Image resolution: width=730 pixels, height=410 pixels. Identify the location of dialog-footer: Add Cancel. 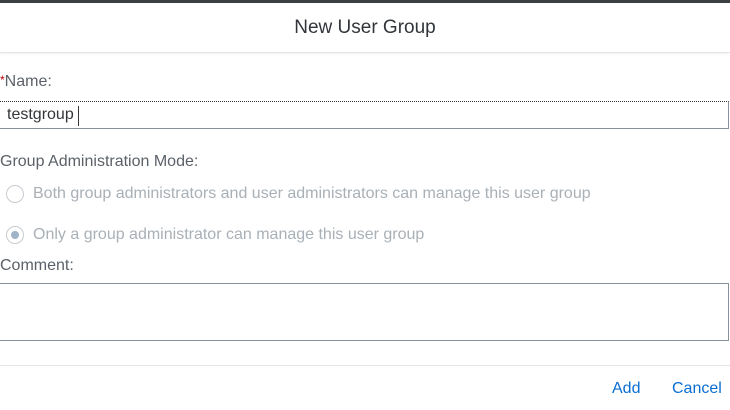
(365, 387).